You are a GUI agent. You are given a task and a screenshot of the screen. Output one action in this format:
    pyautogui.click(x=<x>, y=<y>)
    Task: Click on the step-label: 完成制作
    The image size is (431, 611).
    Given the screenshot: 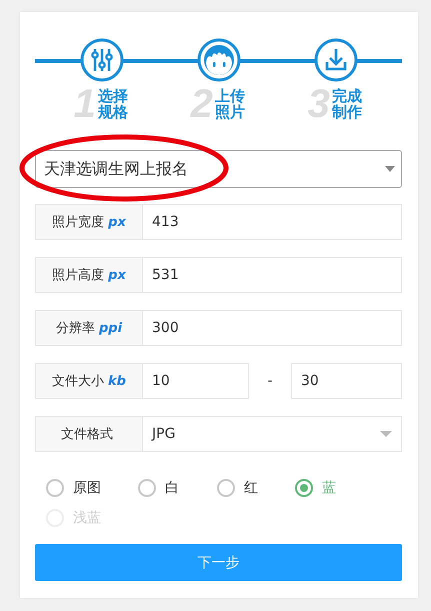 What is the action you would take?
    pyautogui.click(x=347, y=104)
    